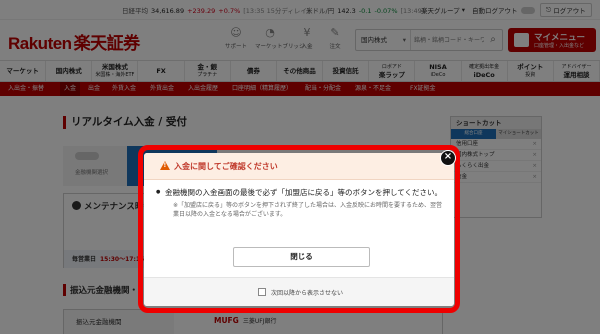  Describe the element at coordinates (448, 158) in the screenshot. I see `close-icon: ×` at that location.